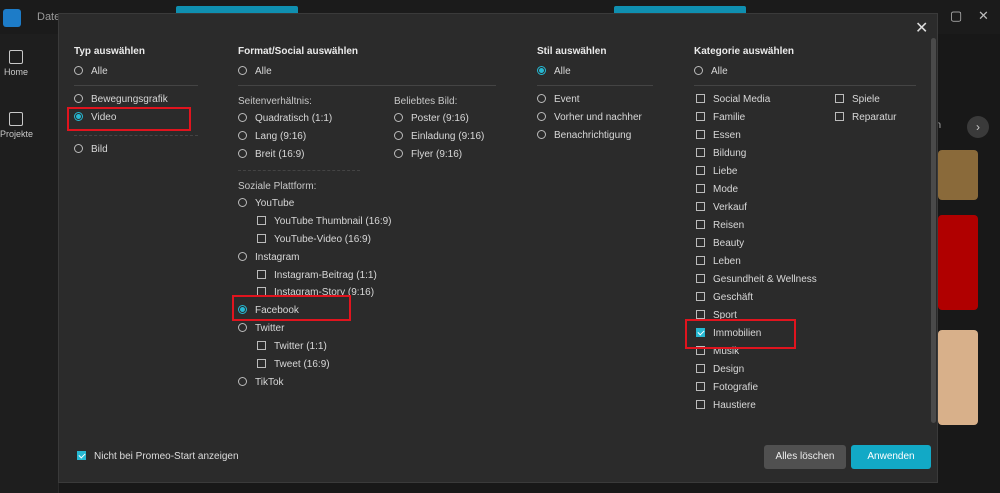 The image size is (1000, 493). Describe the element at coordinates (255, 72) in the screenshot. I see `format-option-all: Alle` at that location.